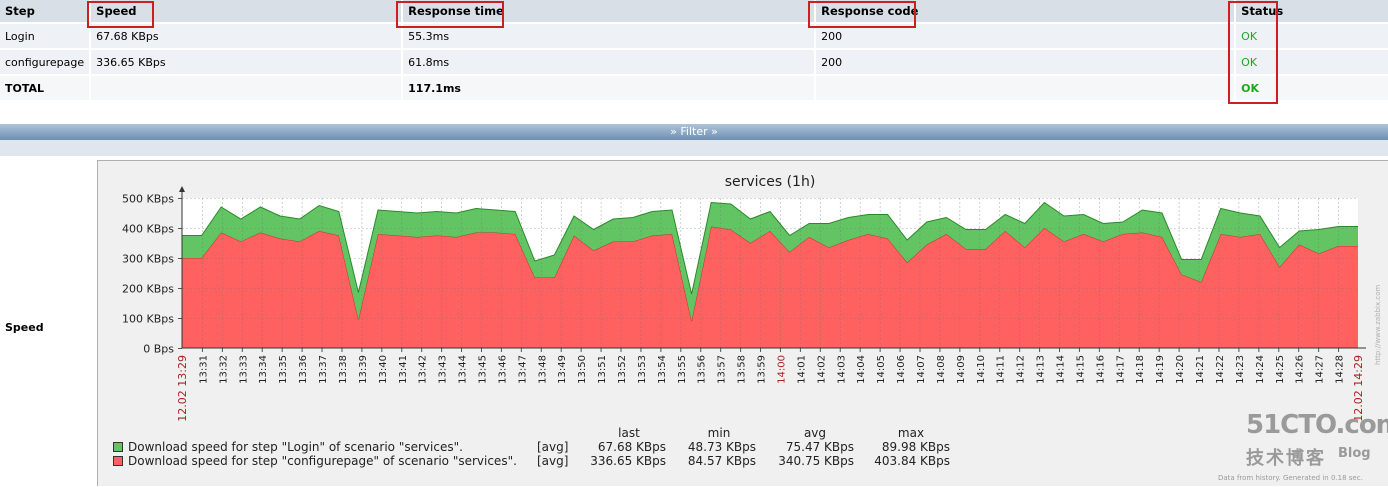 This screenshot has height=487, width=1388. I want to click on x-tick-label: 13:59, so click(762, 369).